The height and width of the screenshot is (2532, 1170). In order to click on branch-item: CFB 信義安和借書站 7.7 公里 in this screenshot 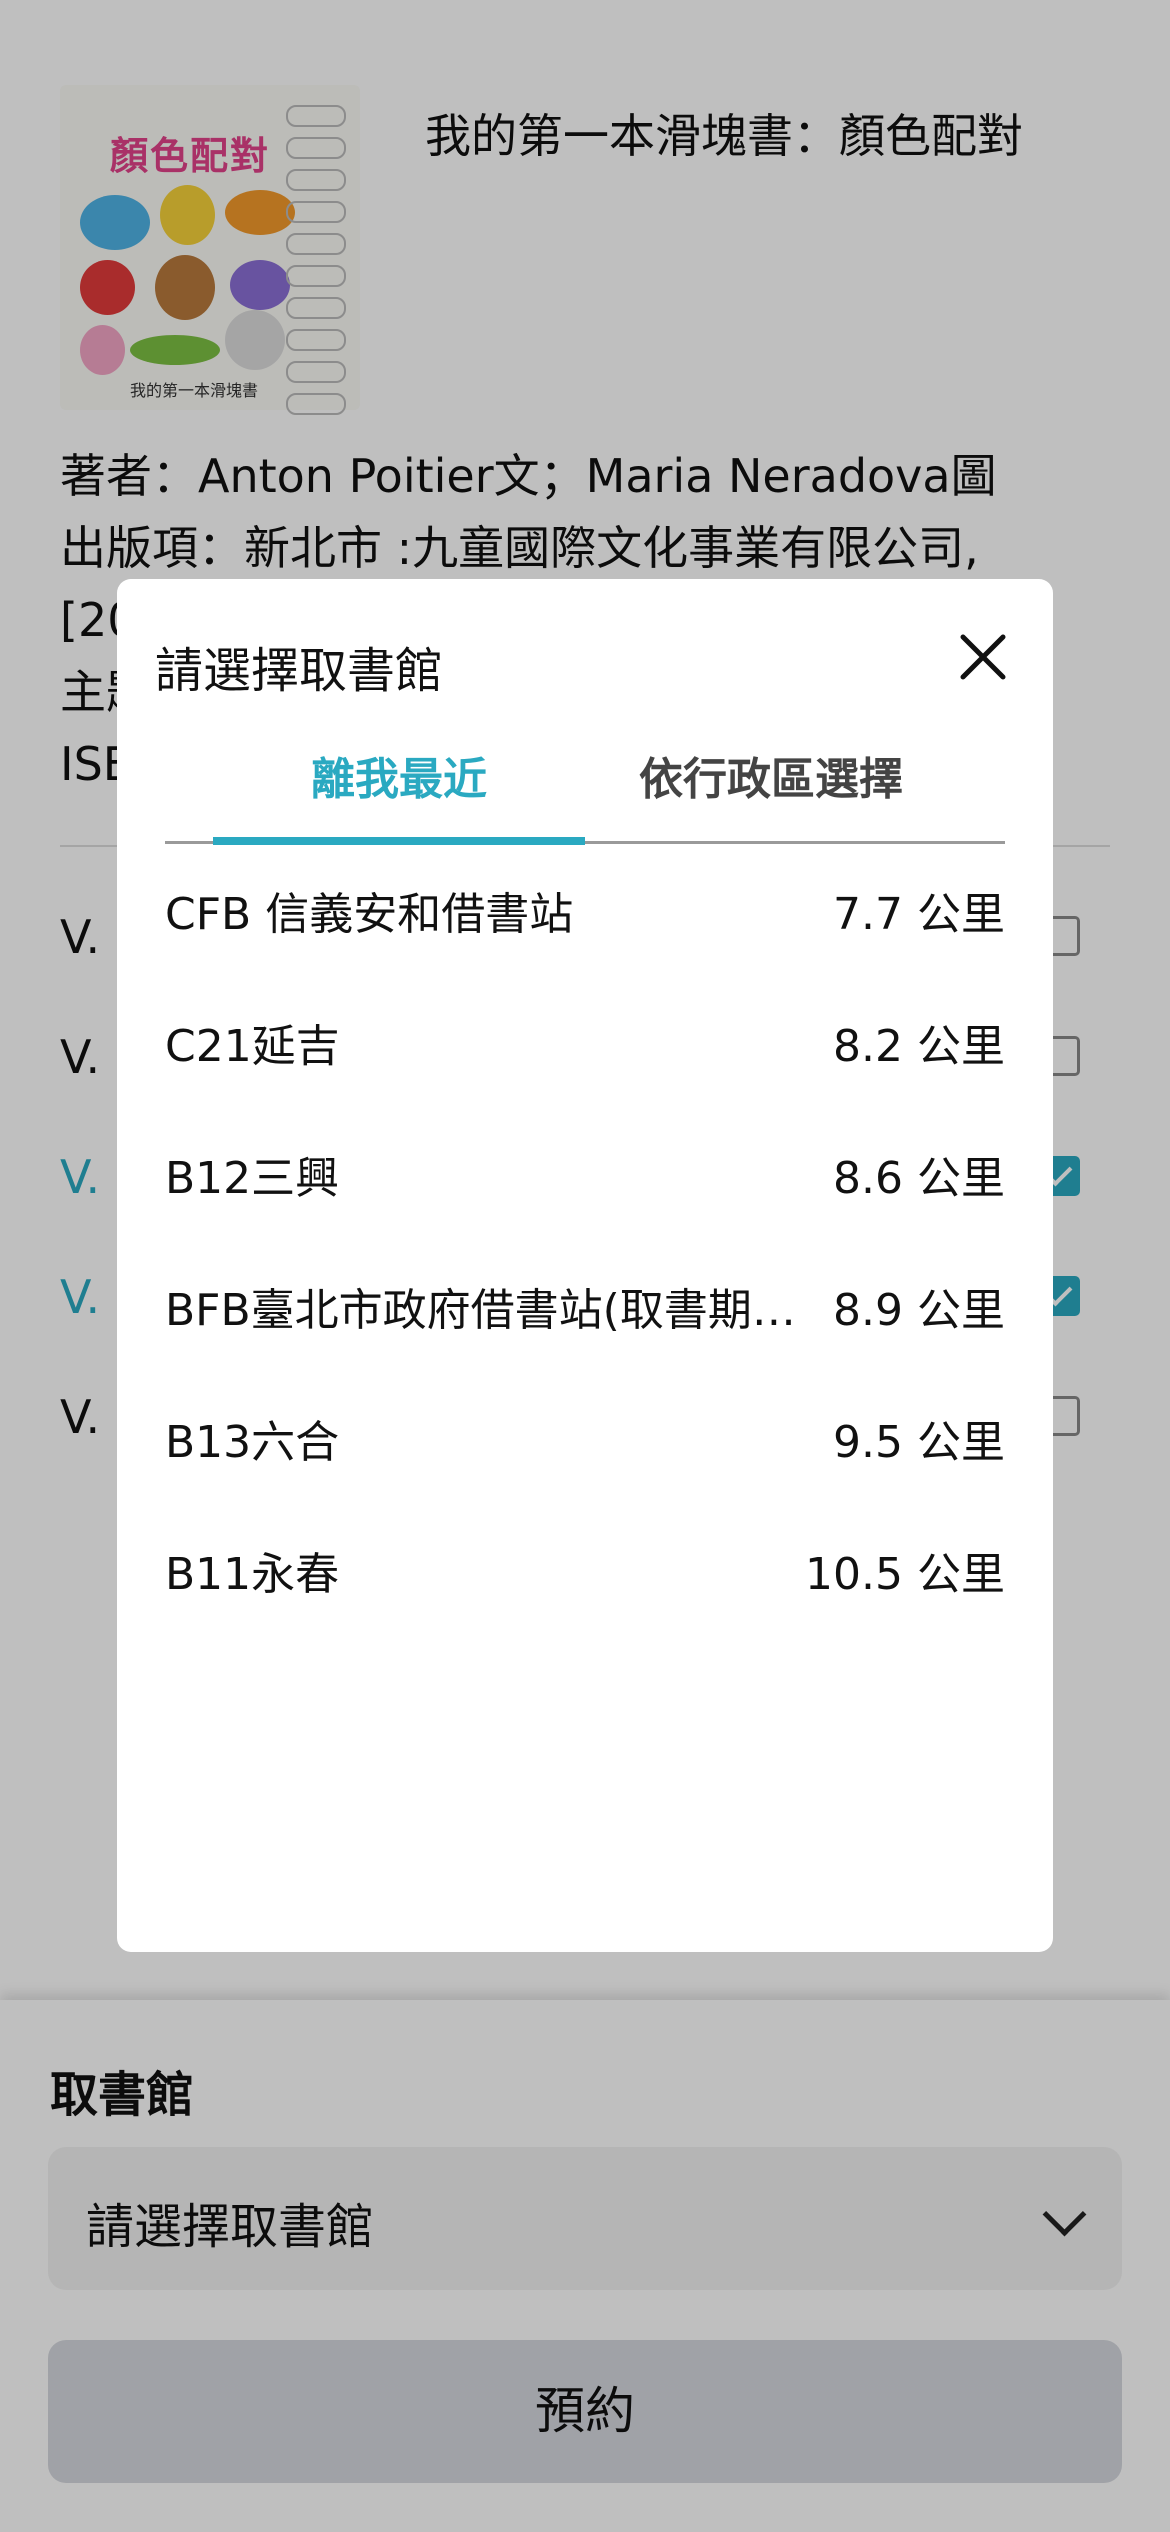, I will do `click(585, 910)`.